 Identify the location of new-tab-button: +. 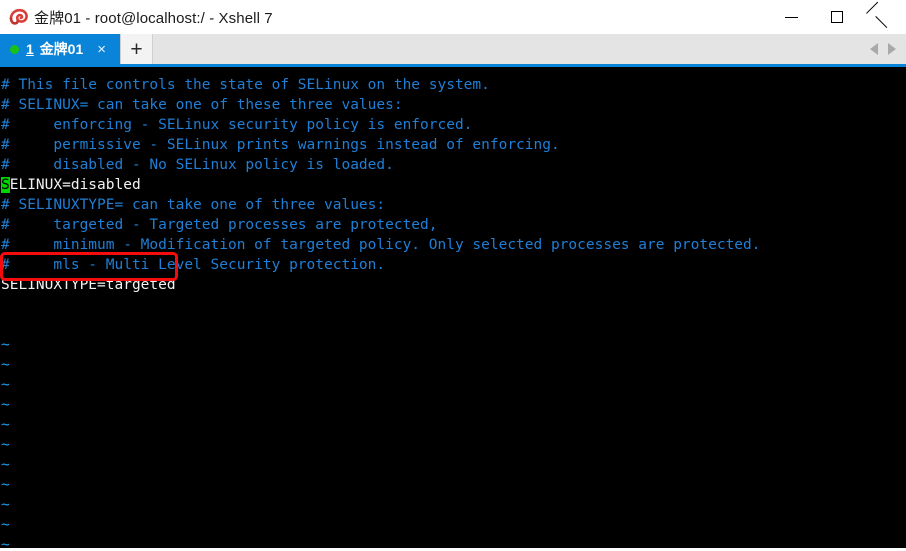
(136, 49).